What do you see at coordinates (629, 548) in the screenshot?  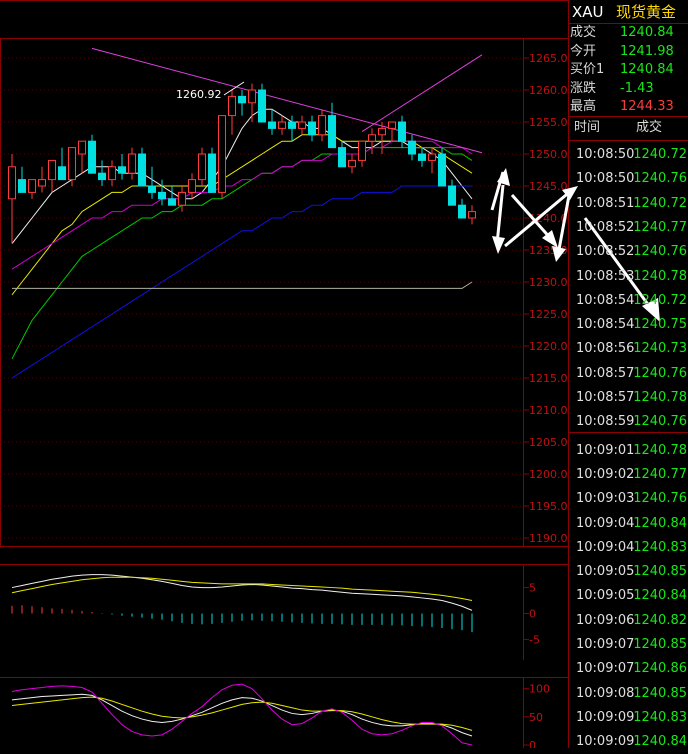 I see `tick-row: 10:09:04 1240.83` at bounding box center [629, 548].